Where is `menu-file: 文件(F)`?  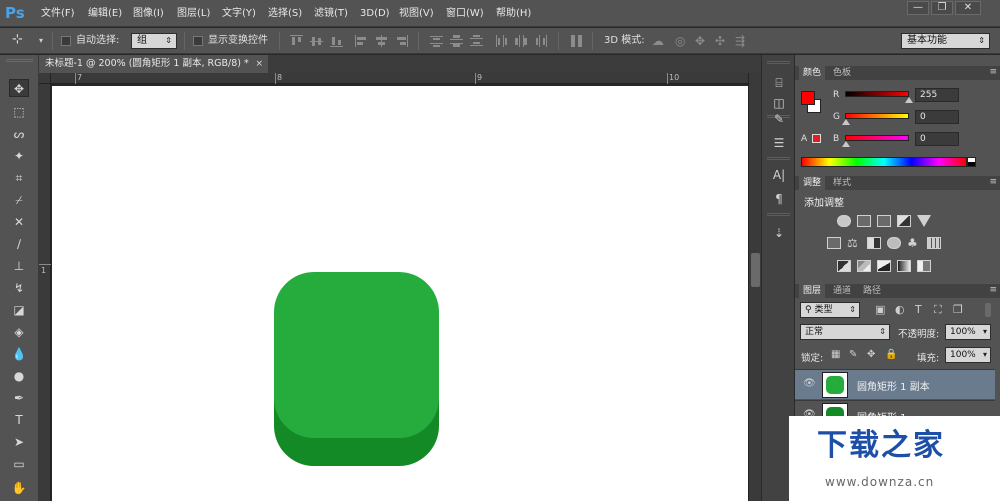
menu-file: 文件(F) is located at coordinates (58, 14).